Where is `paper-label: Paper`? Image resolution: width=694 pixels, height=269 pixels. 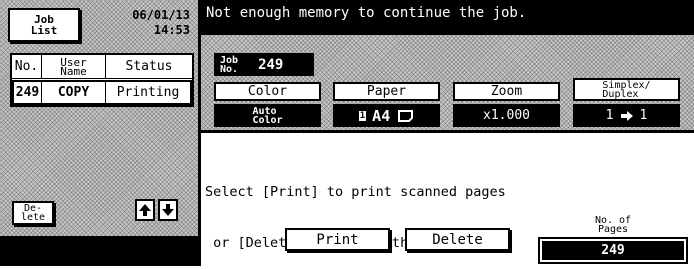 paper-label: Paper is located at coordinates (386, 91).